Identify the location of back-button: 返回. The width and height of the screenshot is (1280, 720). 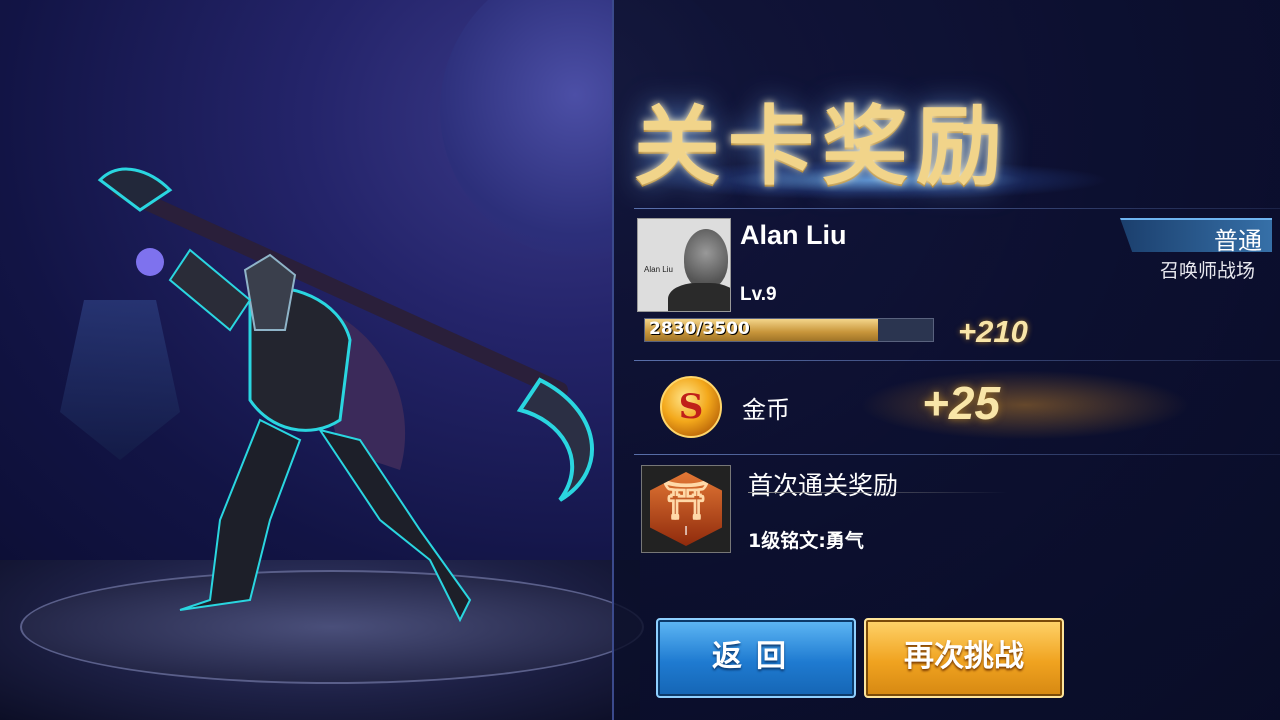
(756, 658).